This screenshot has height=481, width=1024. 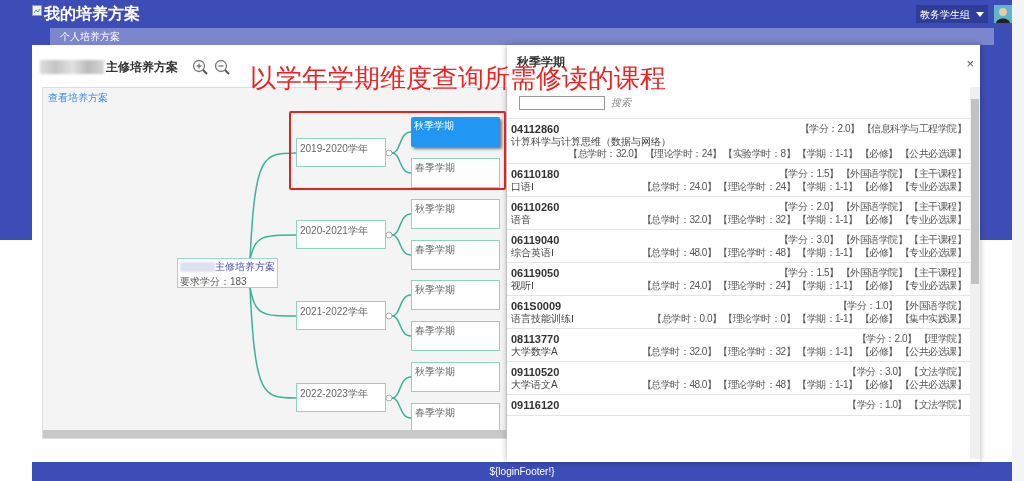 I want to click on course-detail: 【实验学时：8】, so click(x=759, y=154).